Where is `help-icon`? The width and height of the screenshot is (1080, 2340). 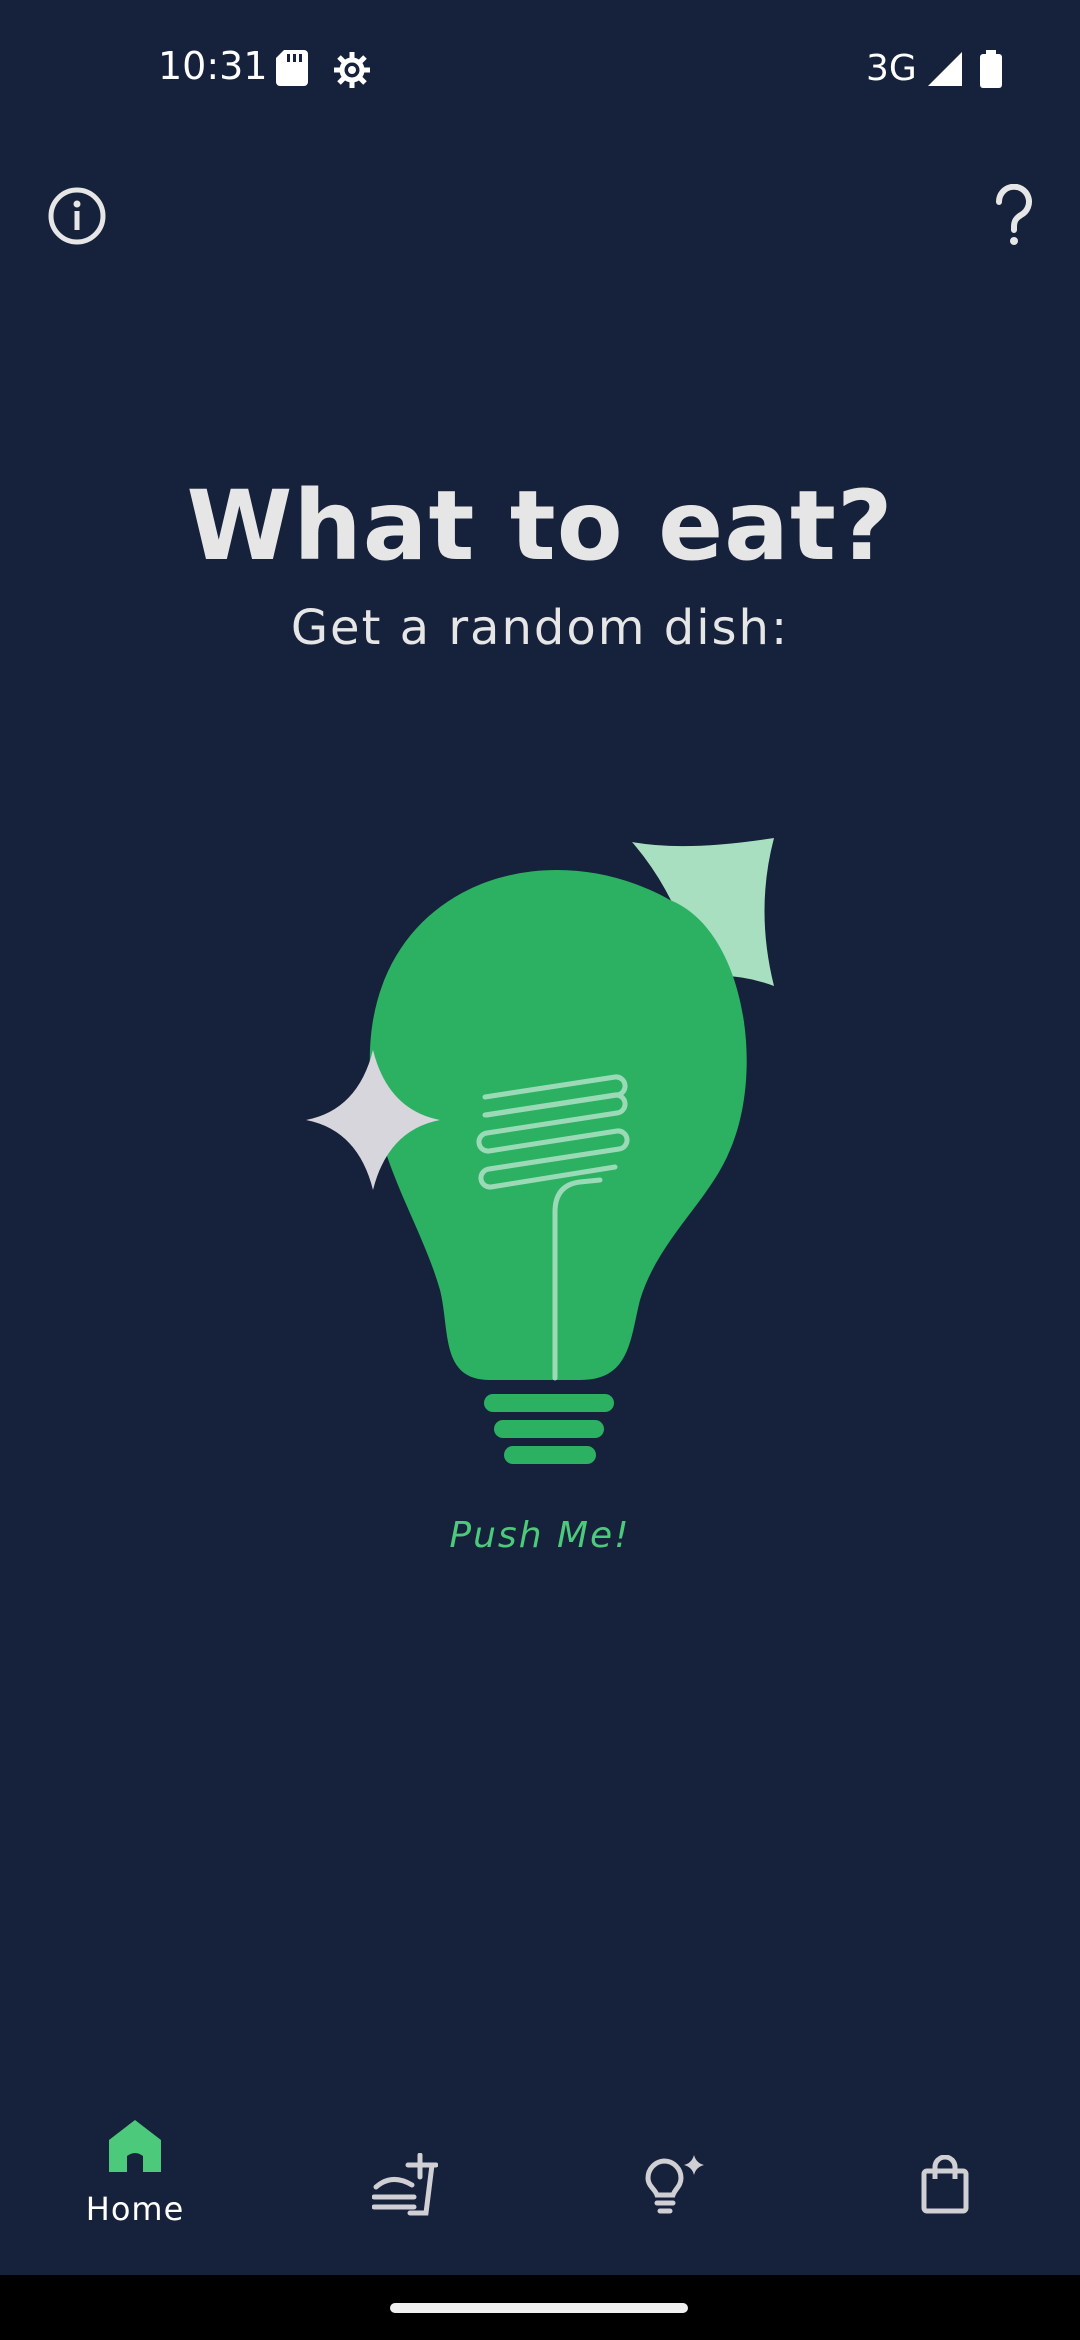 help-icon is located at coordinates (1013, 214).